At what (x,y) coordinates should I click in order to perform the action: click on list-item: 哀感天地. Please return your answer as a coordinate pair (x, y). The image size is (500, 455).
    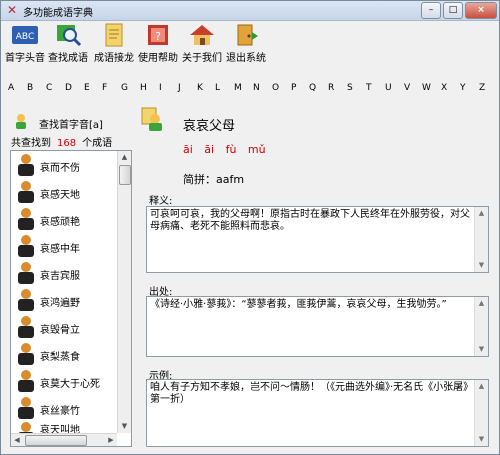
    Looking at the image, I should click on (64, 191).